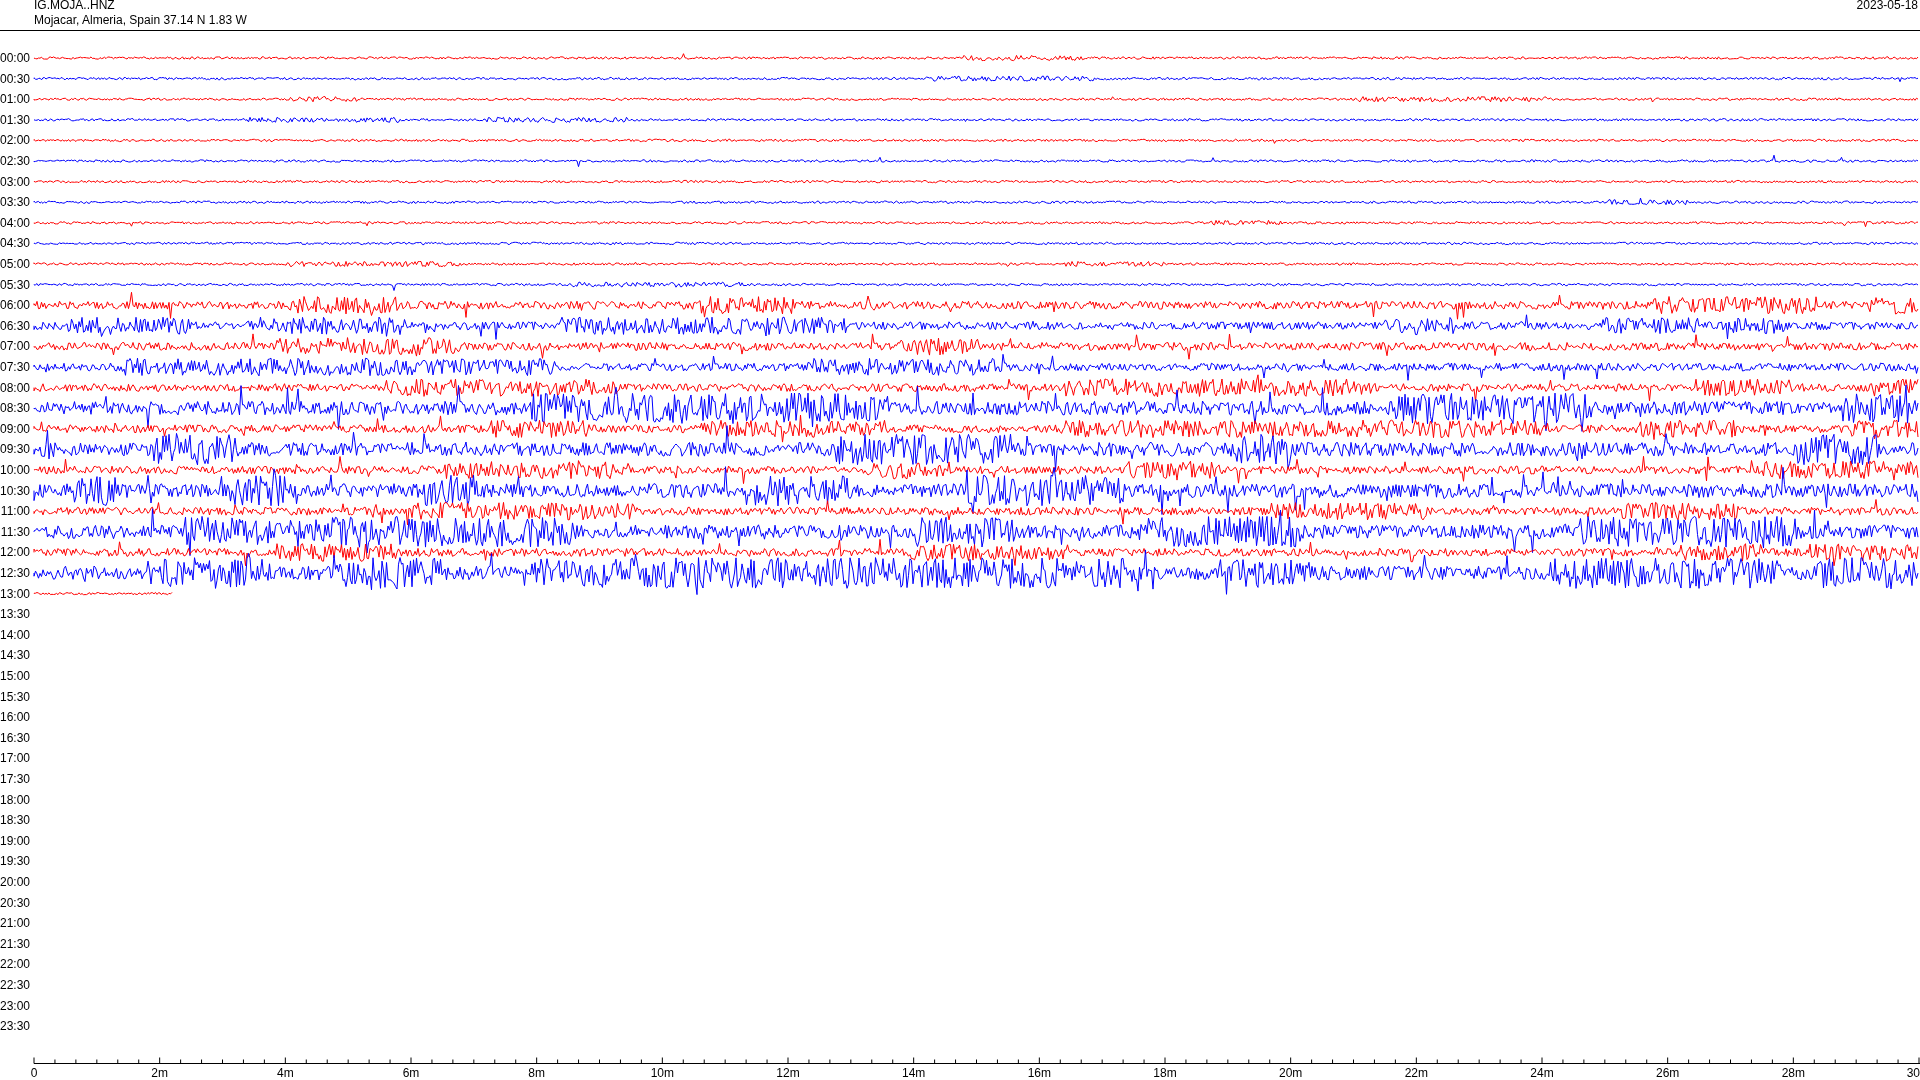 The image size is (1920, 1080). What do you see at coordinates (411, 1073) in the screenshot?
I see `axis-label: 6m` at bounding box center [411, 1073].